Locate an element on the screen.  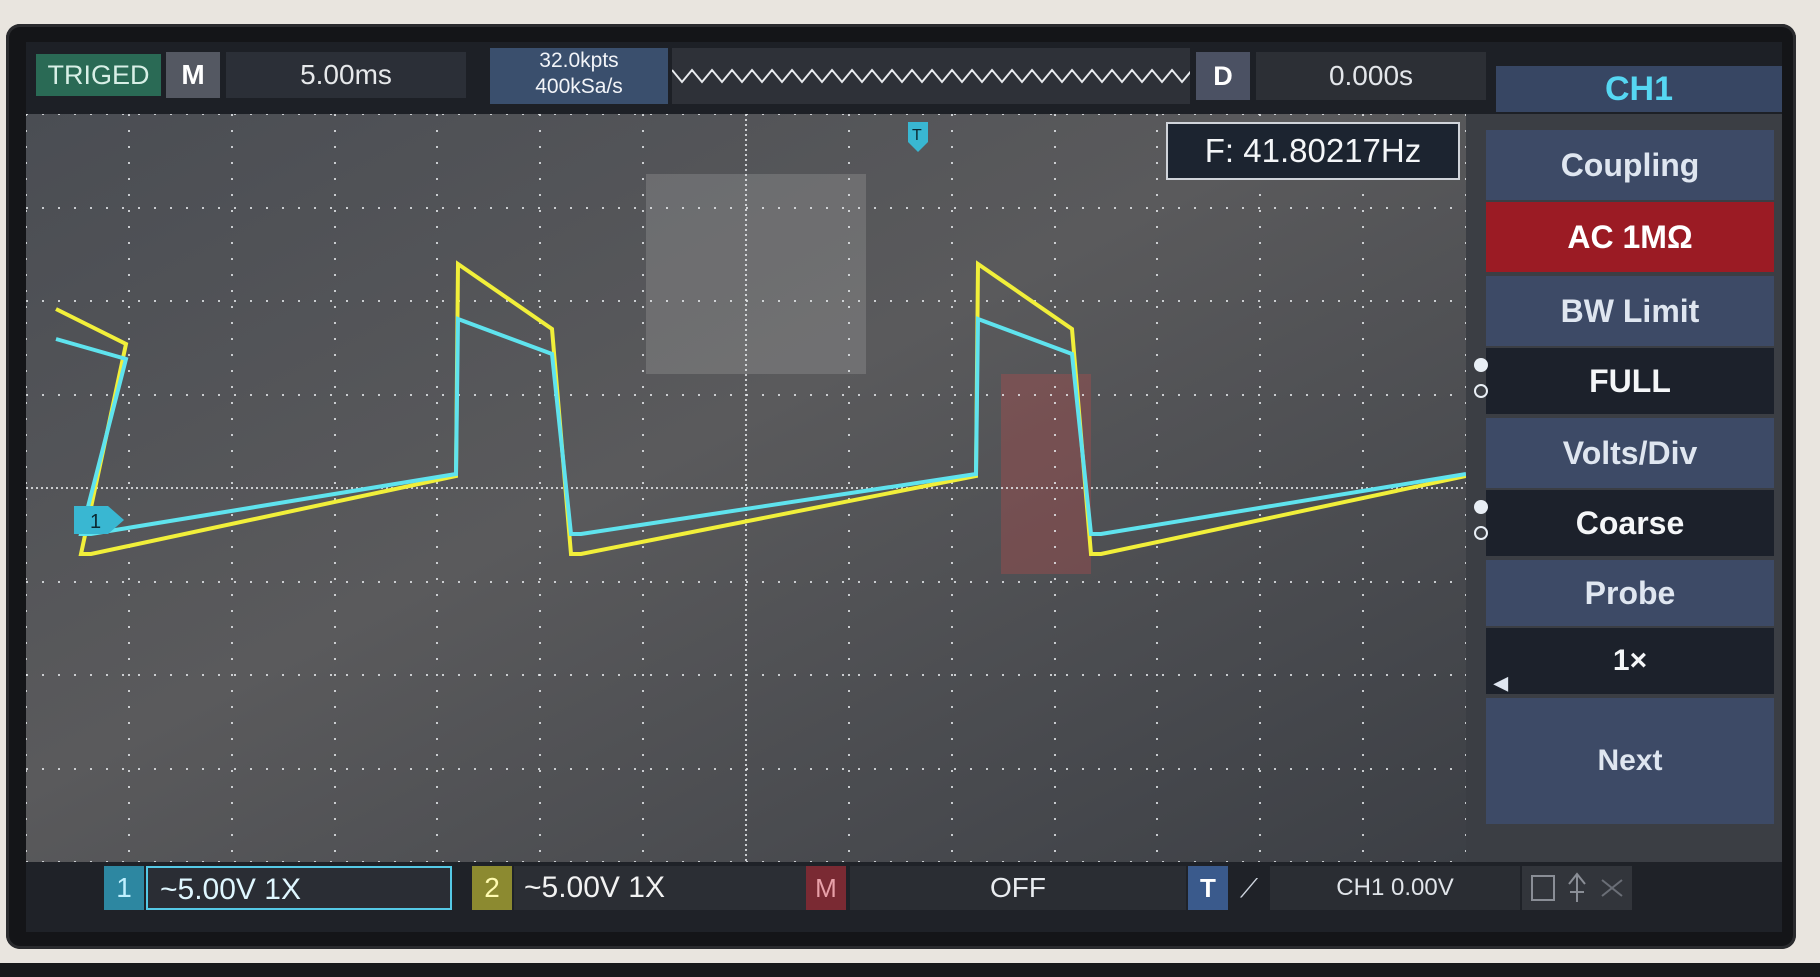
menu-channel-title: CH1 is located at coordinates (1639, 89).